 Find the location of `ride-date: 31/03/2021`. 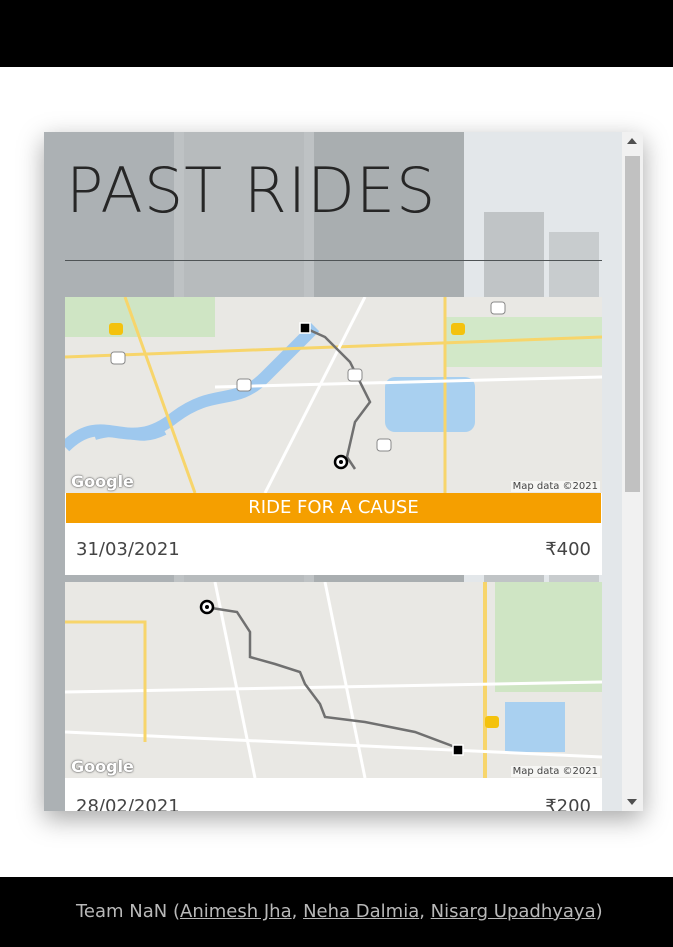

ride-date: 31/03/2021 is located at coordinates (128, 549).